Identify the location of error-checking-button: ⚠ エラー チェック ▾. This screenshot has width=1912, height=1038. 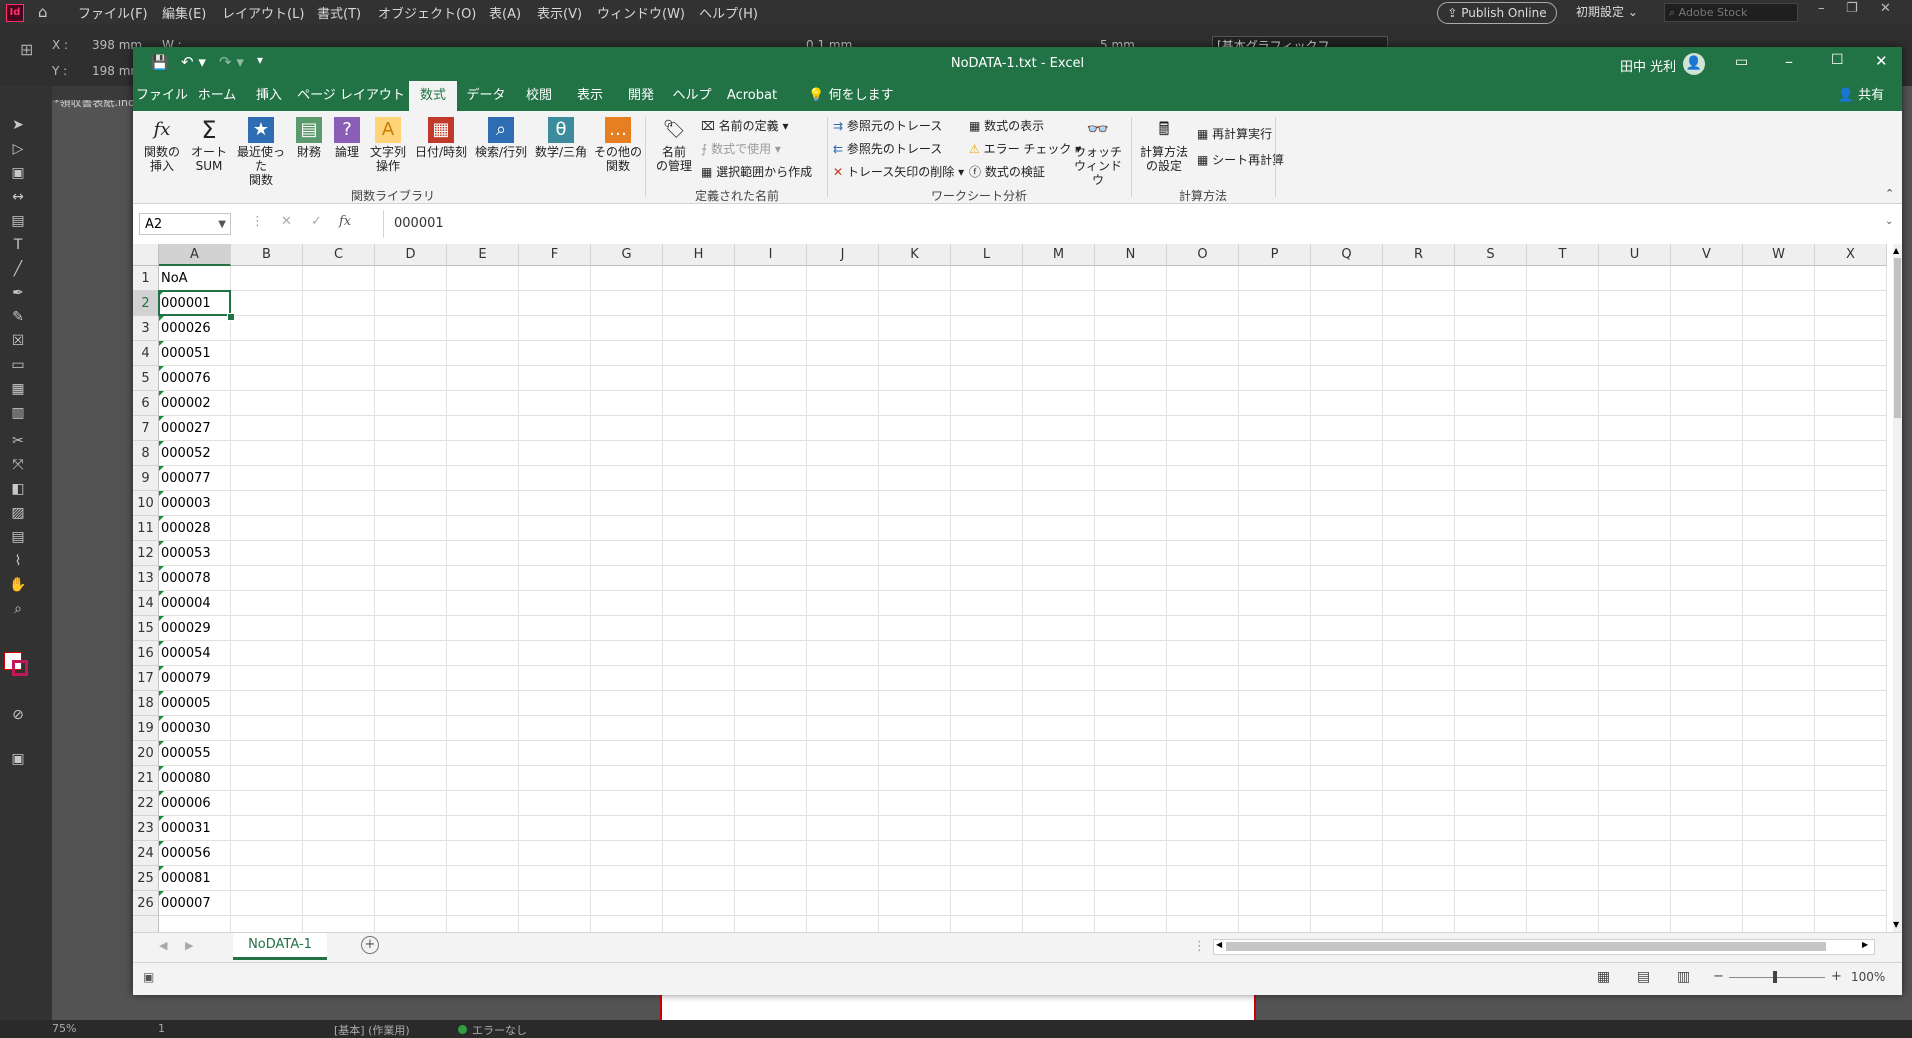
(1025, 149).